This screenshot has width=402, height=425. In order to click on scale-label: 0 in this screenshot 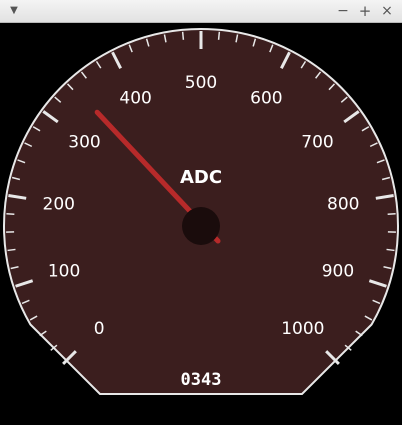, I will do `click(99, 329)`.